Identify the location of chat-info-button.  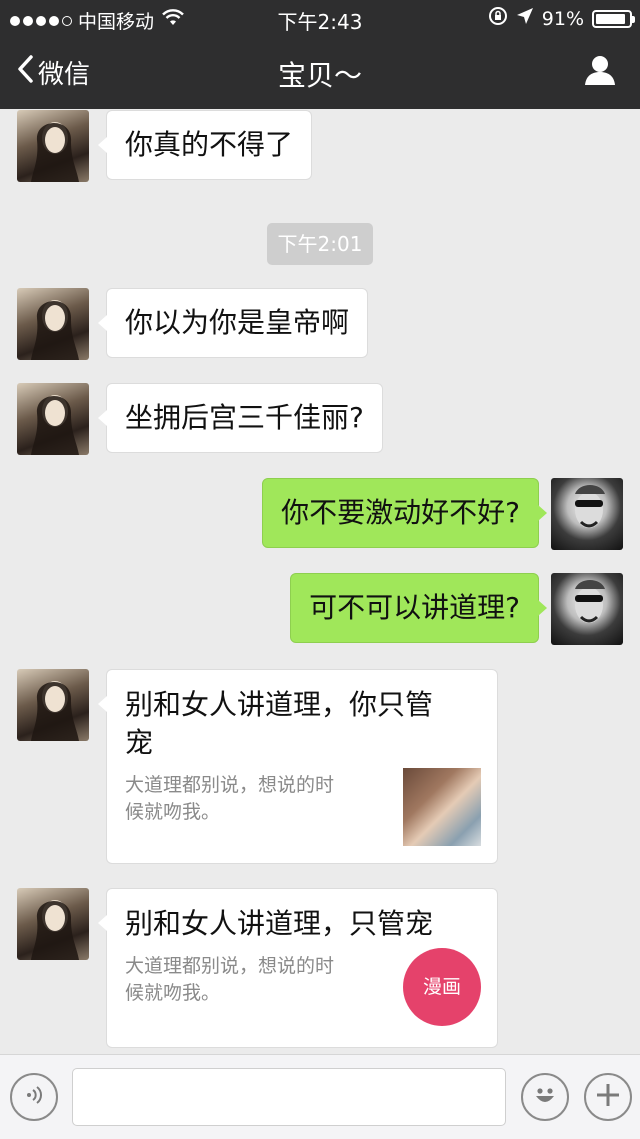
(600, 72).